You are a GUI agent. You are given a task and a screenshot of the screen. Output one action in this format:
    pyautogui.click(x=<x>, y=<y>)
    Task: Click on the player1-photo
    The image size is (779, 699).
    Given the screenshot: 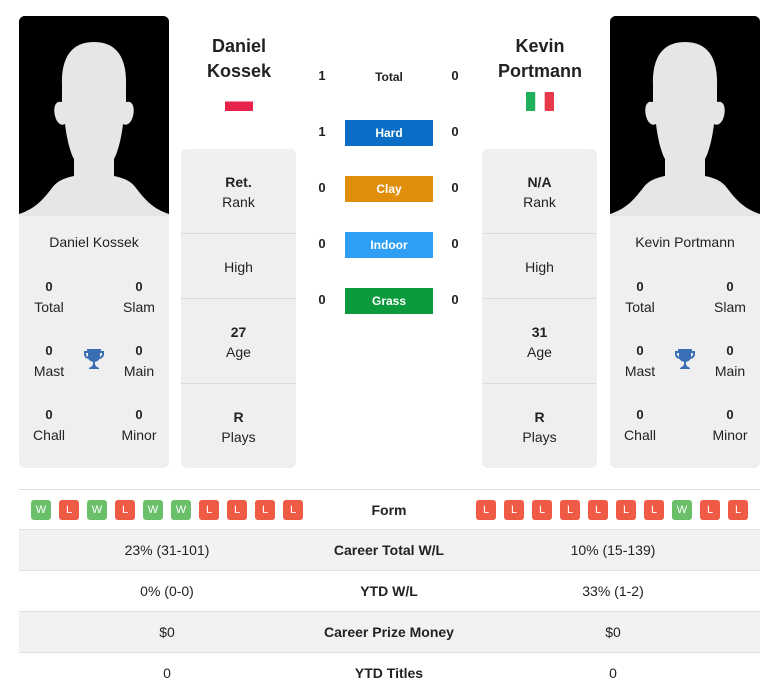 What is the action you would take?
    pyautogui.click(x=94, y=116)
    